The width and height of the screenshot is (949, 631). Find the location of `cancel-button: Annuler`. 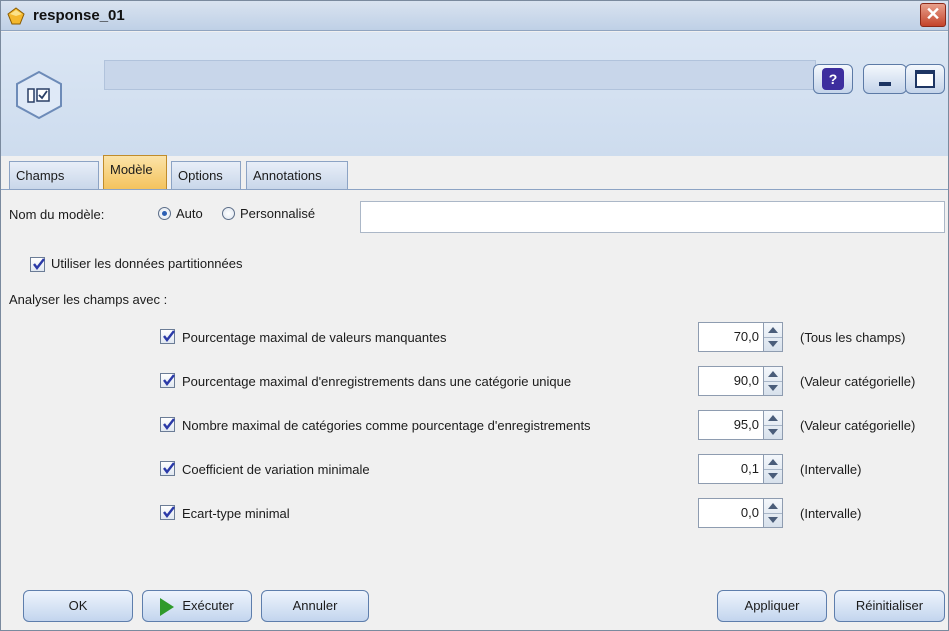

cancel-button: Annuler is located at coordinates (315, 606).